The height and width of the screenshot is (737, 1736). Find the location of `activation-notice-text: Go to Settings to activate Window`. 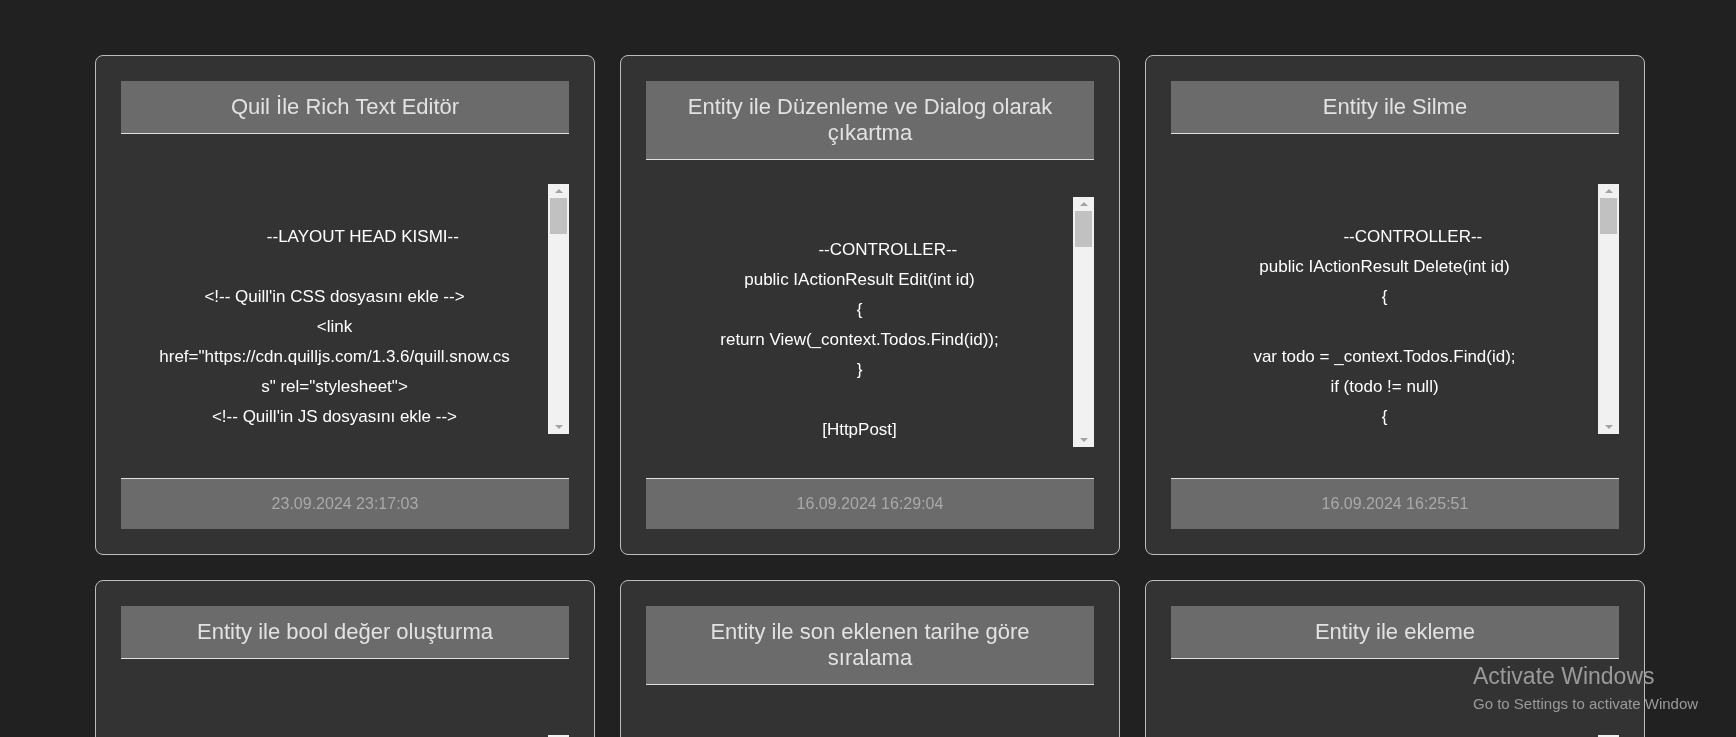

activation-notice-text: Go to Settings to activate Window is located at coordinates (1586, 703).